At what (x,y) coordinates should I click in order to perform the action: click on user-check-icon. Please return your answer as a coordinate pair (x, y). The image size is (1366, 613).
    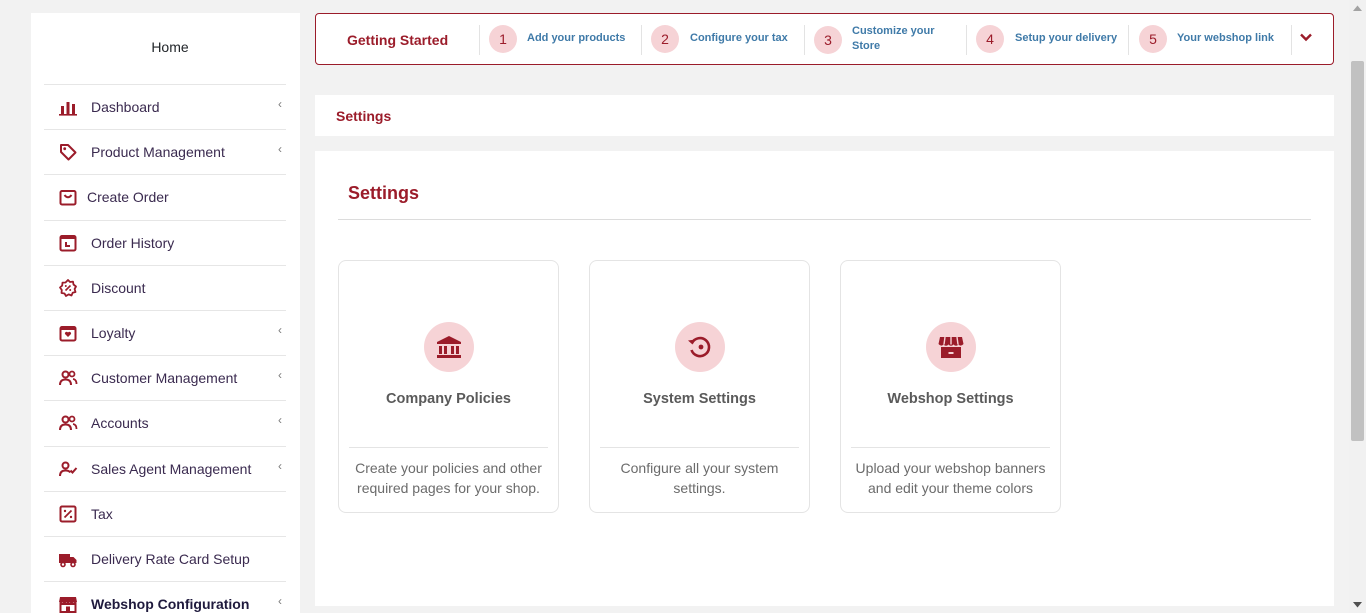
    Looking at the image, I should click on (68, 469).